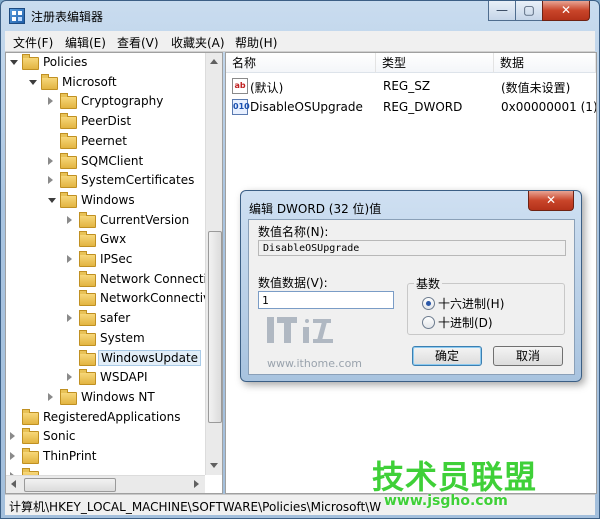 The image size is (600, 519). What do you see at coordinates (241, 107) in the screenshot?
I see `dword-value-icon: 010` at bounding box center [241, 107].